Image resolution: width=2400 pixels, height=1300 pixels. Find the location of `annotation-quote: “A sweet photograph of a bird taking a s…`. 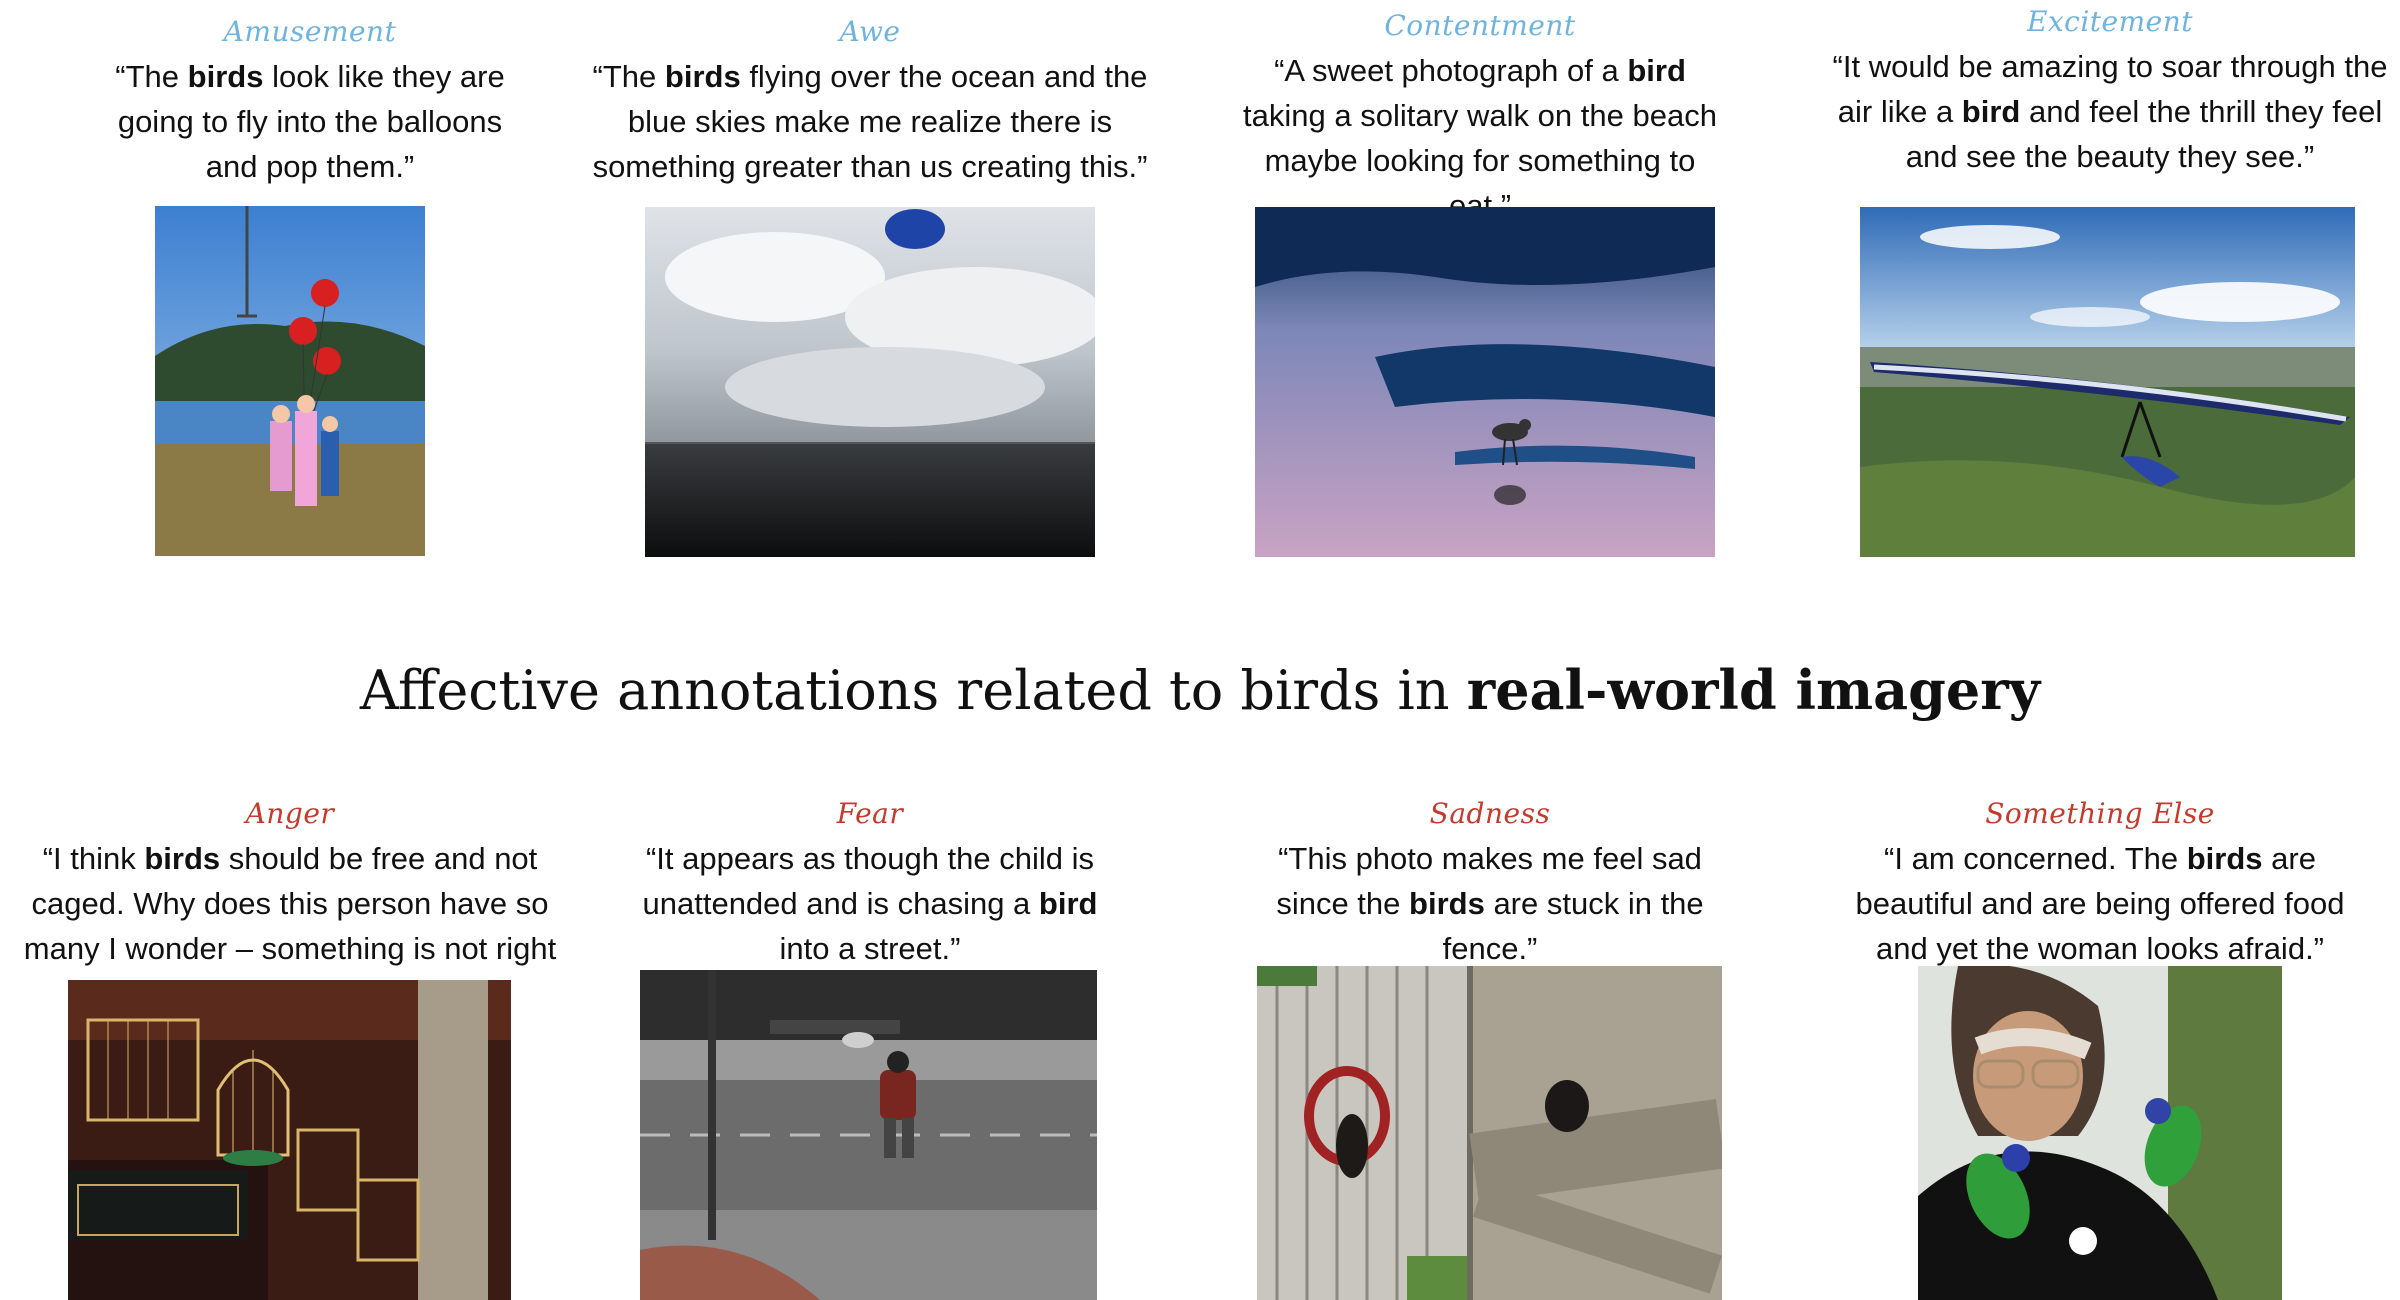

annotation-quote: “A sweet photograph of a bird taking a s… is located at coordinates (1480, 138).